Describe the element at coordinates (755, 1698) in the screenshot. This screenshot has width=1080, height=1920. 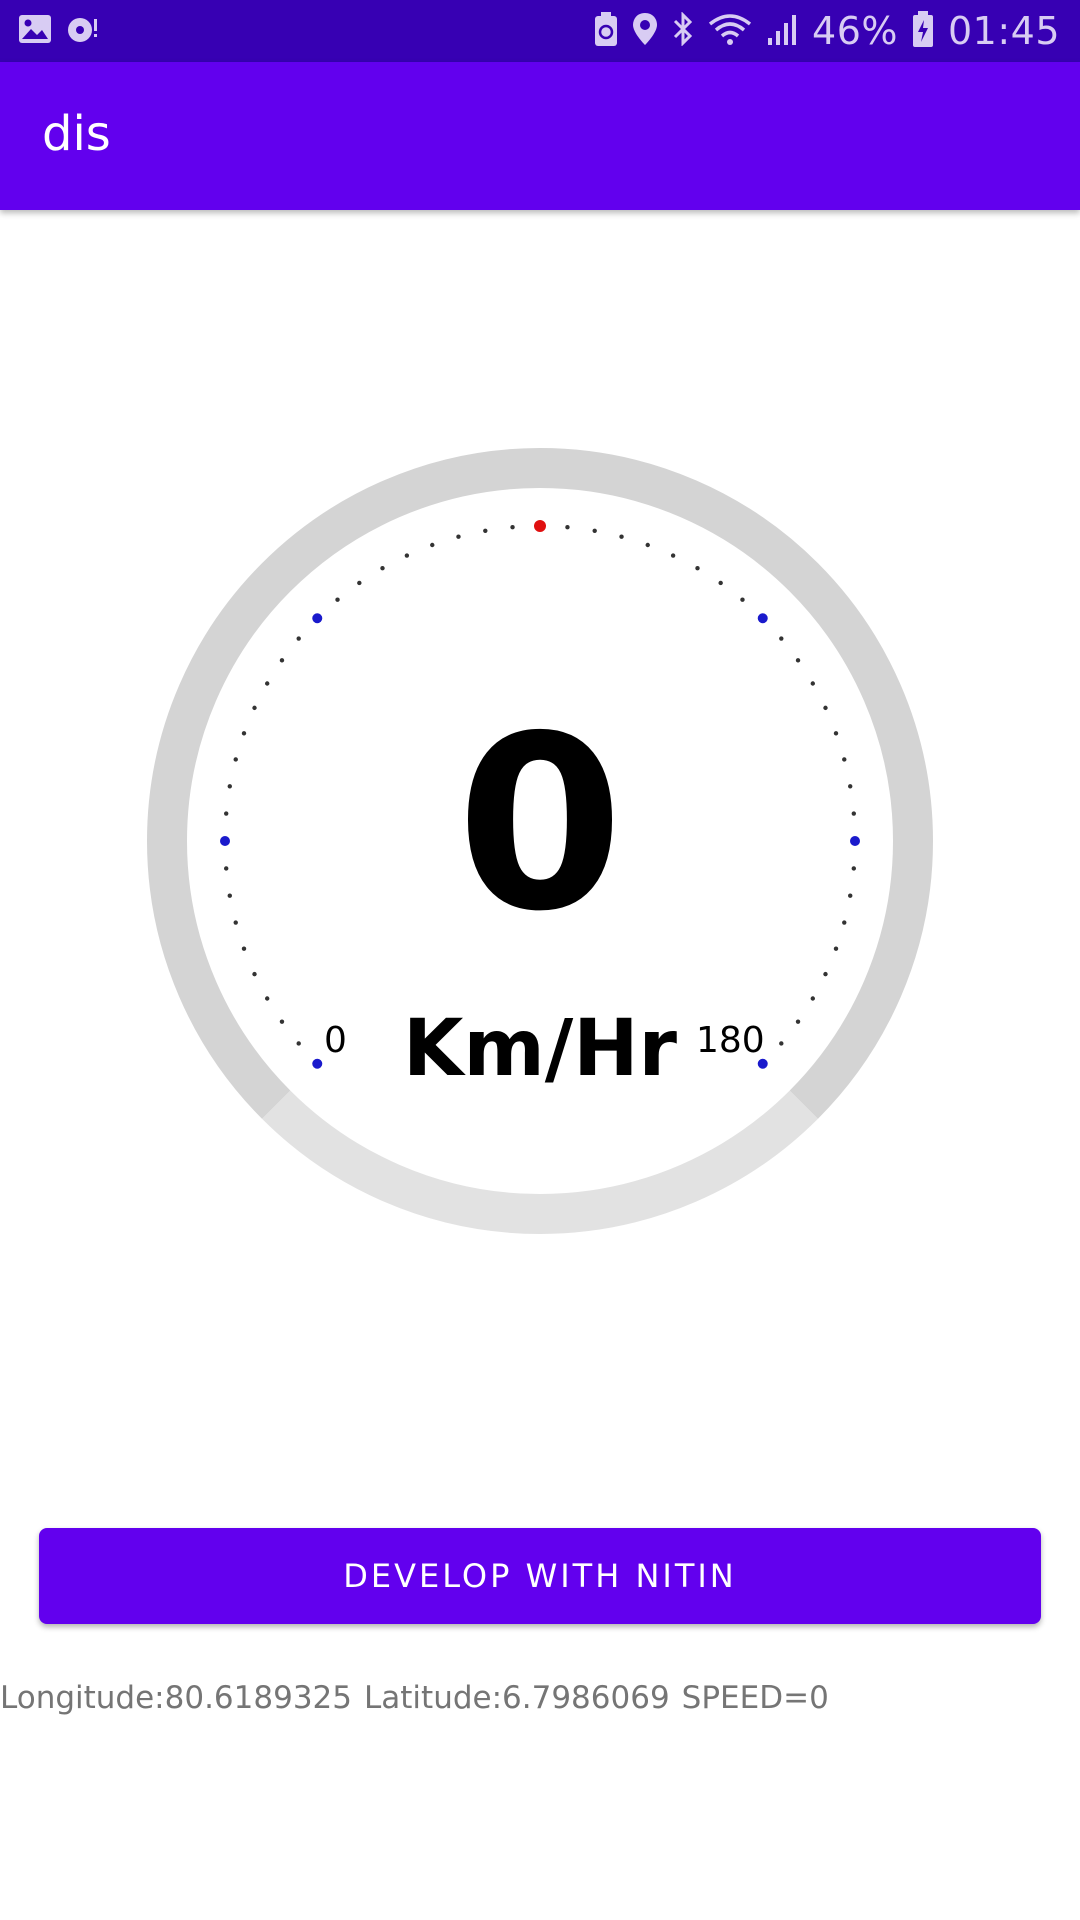
I see `speed-text: SPEED=0` at that location.